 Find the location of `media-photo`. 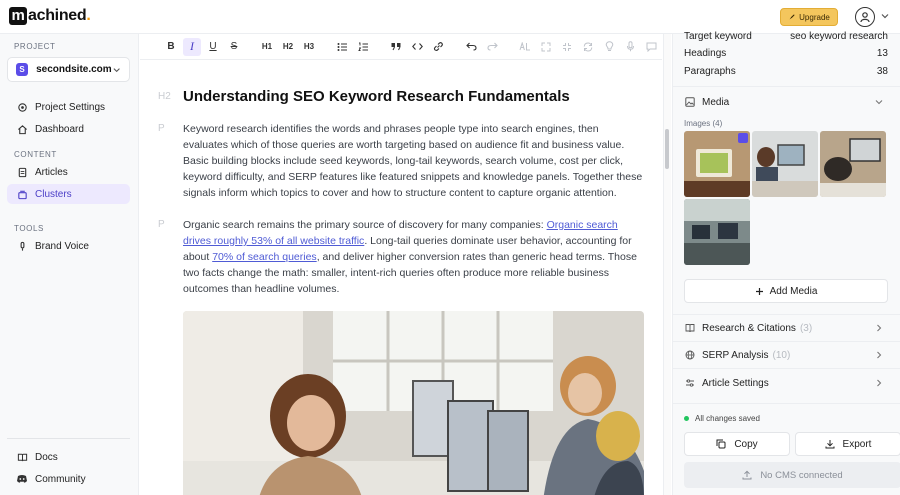

media-photo is located at coordinates (785, 164).